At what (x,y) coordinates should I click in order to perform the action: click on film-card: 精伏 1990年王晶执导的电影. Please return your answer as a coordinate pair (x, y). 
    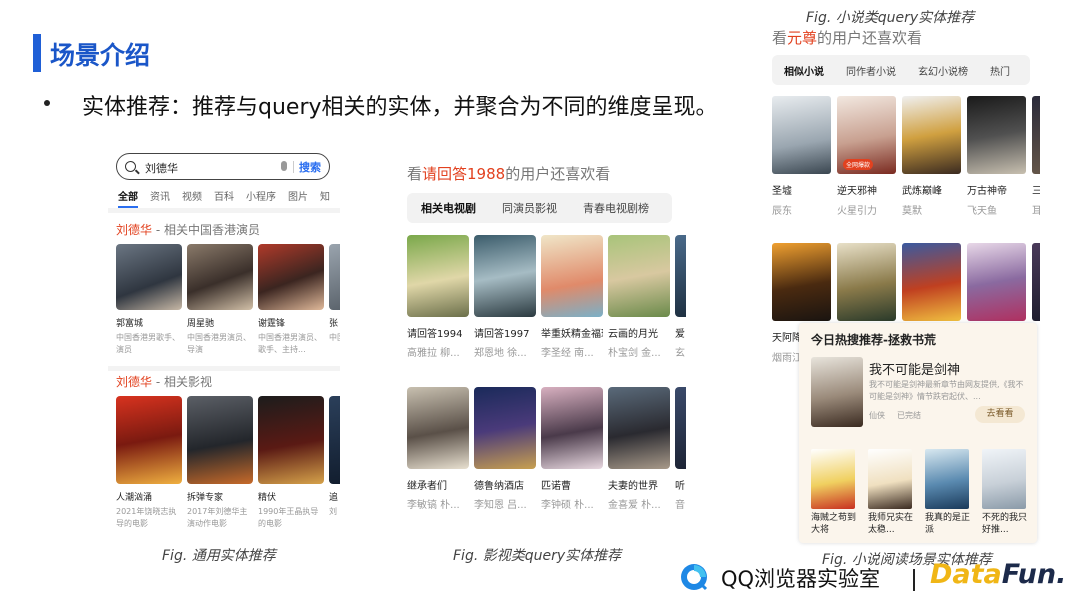
    Looking at the image, I should click on (291, 463).